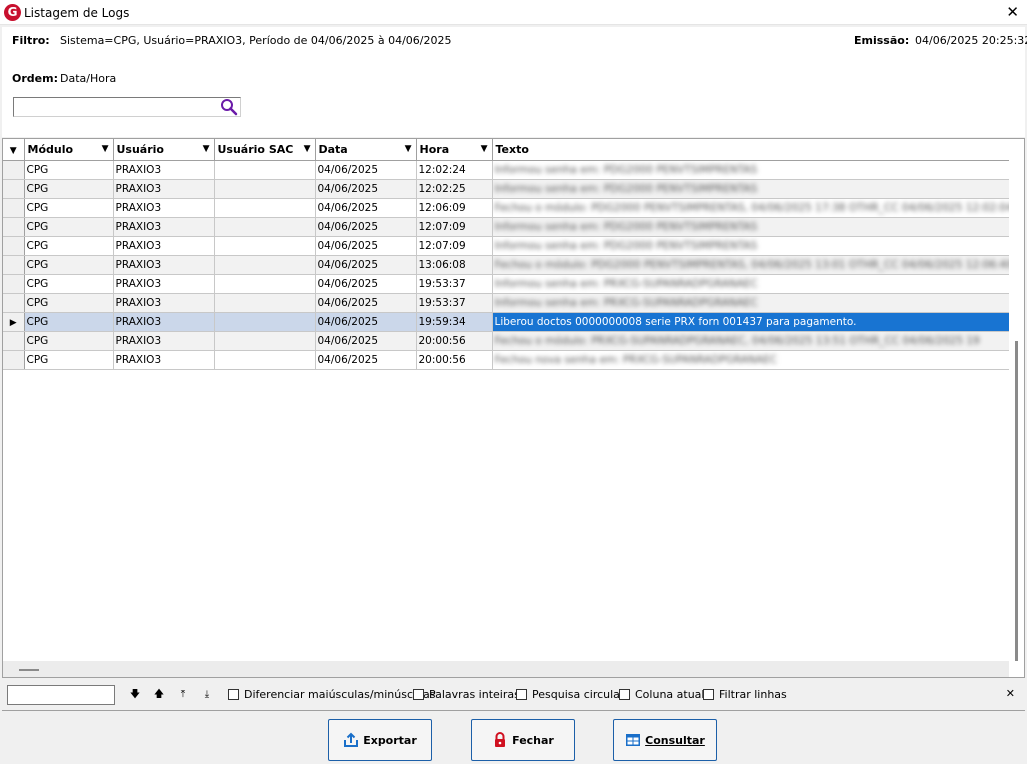 This screenshot has height=764, width=1027. I want to click on vertical-scroll-thumb, so click(1016, 501).